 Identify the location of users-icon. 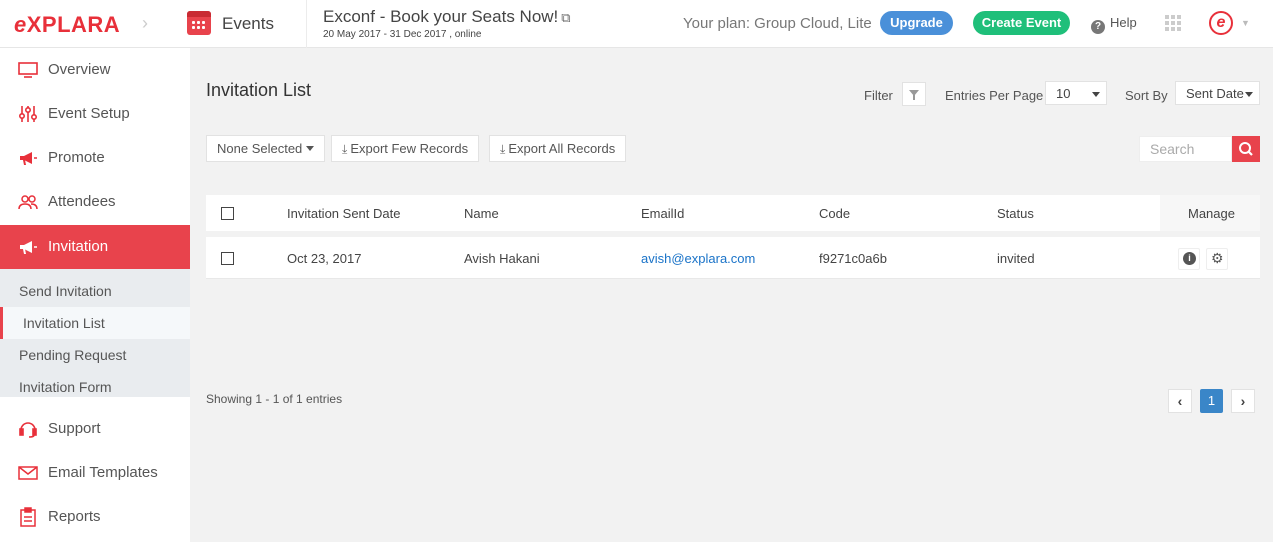
(28, 202).